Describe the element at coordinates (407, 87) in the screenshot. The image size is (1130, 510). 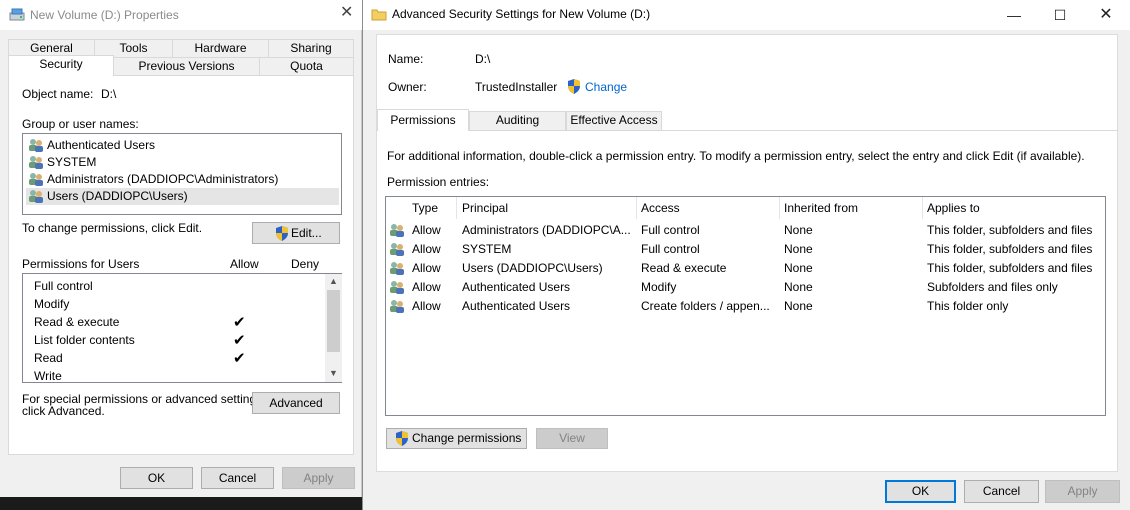
I see `owner-label: Owner:` at that location.